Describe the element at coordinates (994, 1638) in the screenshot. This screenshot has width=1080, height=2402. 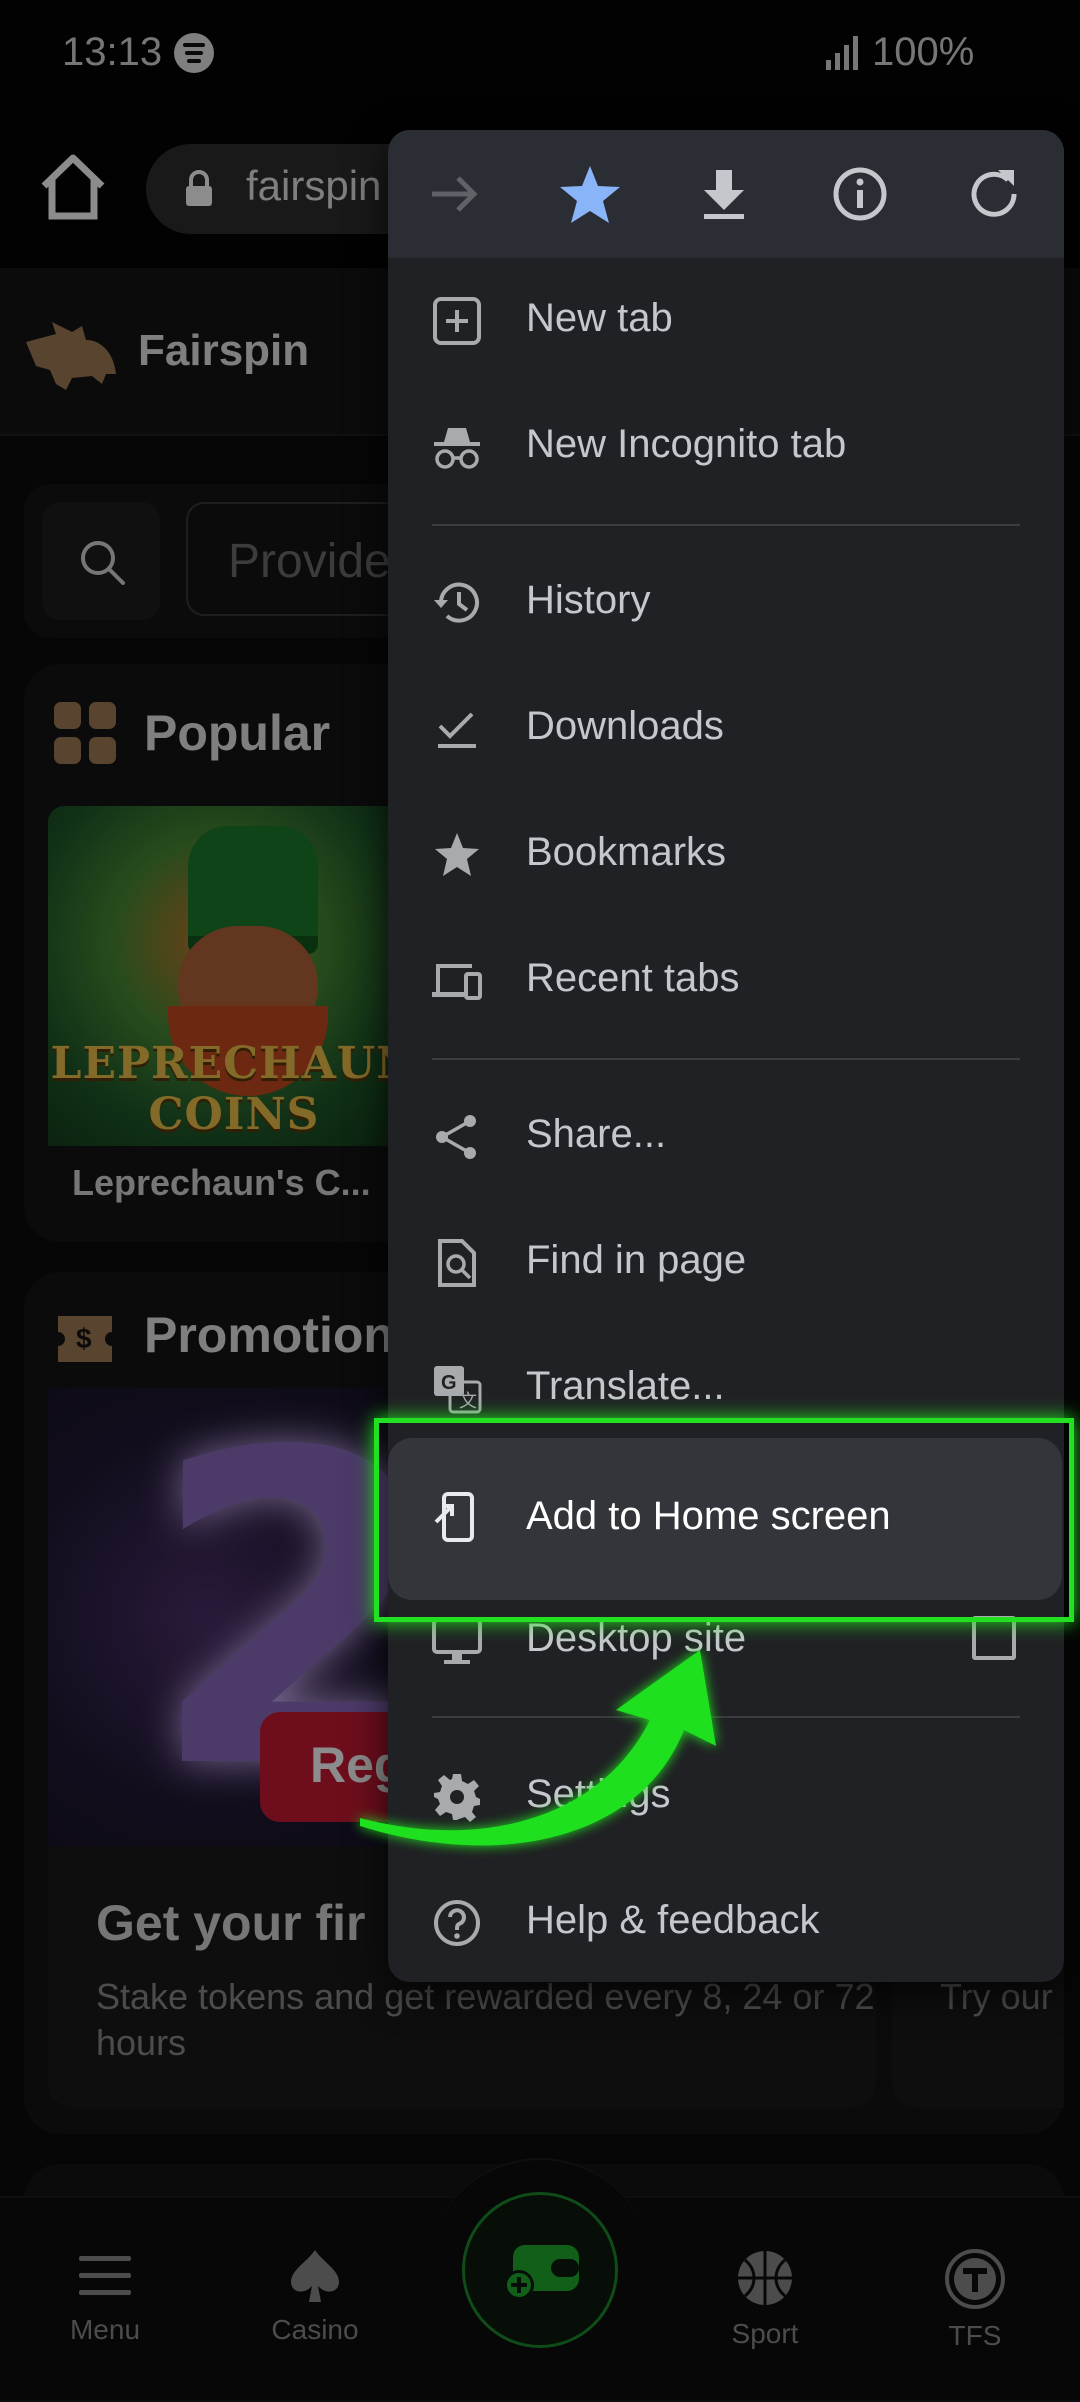
I see `desktop-site-checkbox` at that location.